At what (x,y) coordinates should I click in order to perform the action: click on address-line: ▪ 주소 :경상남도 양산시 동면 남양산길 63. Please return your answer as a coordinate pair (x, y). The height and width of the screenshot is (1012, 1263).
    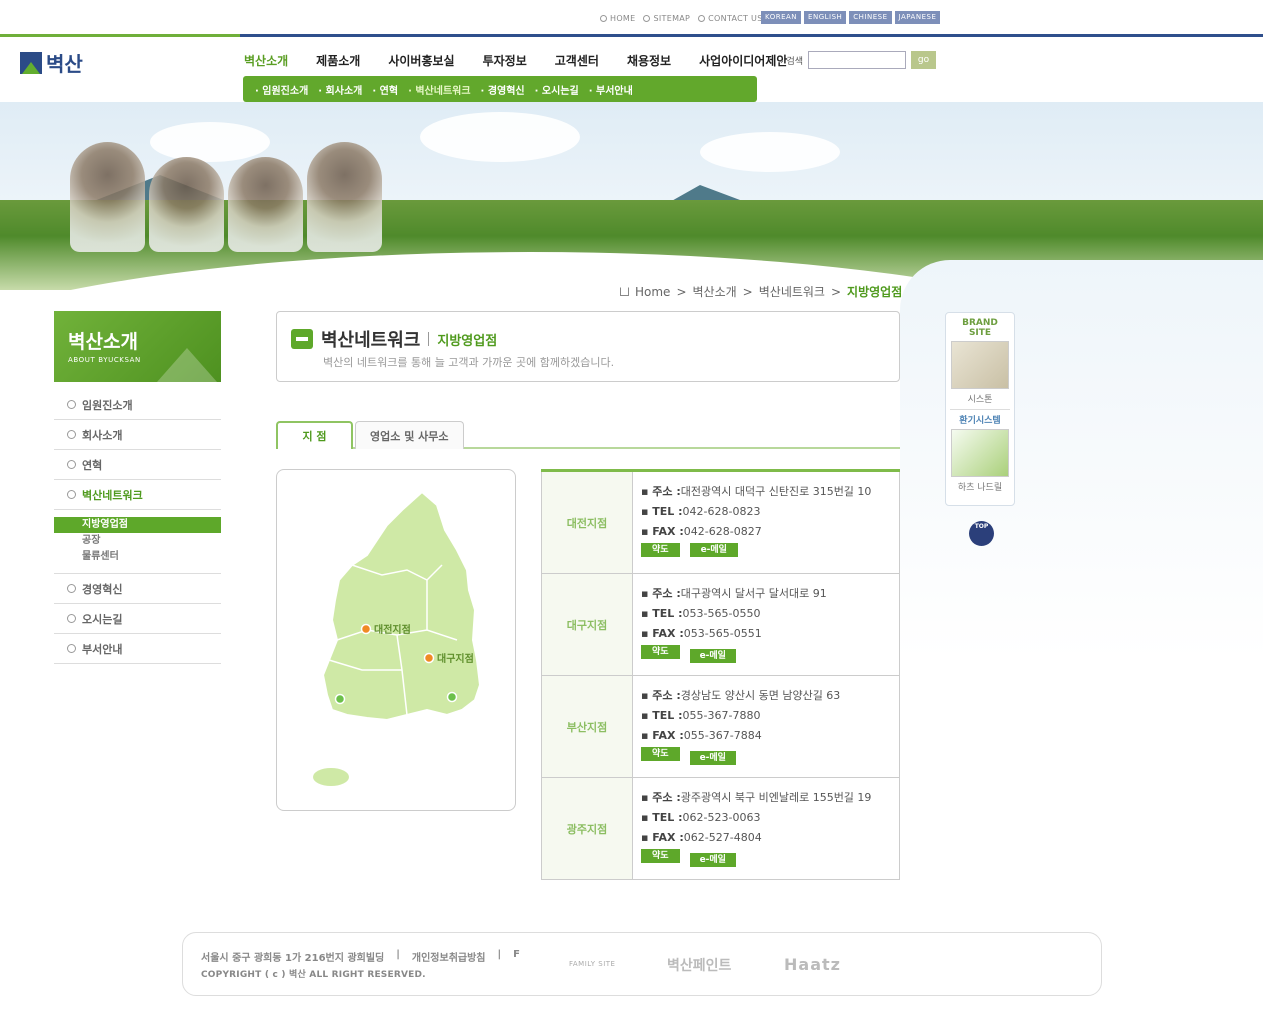
    Looking at the image, I should click on (770, 696).